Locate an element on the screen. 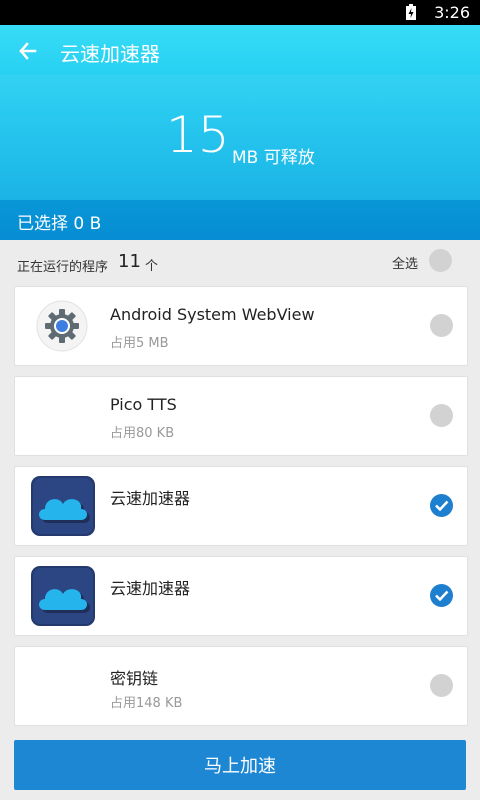 This screenshot has width=480, height=800. battery-charging-icon is located at coordinates (411, 12).